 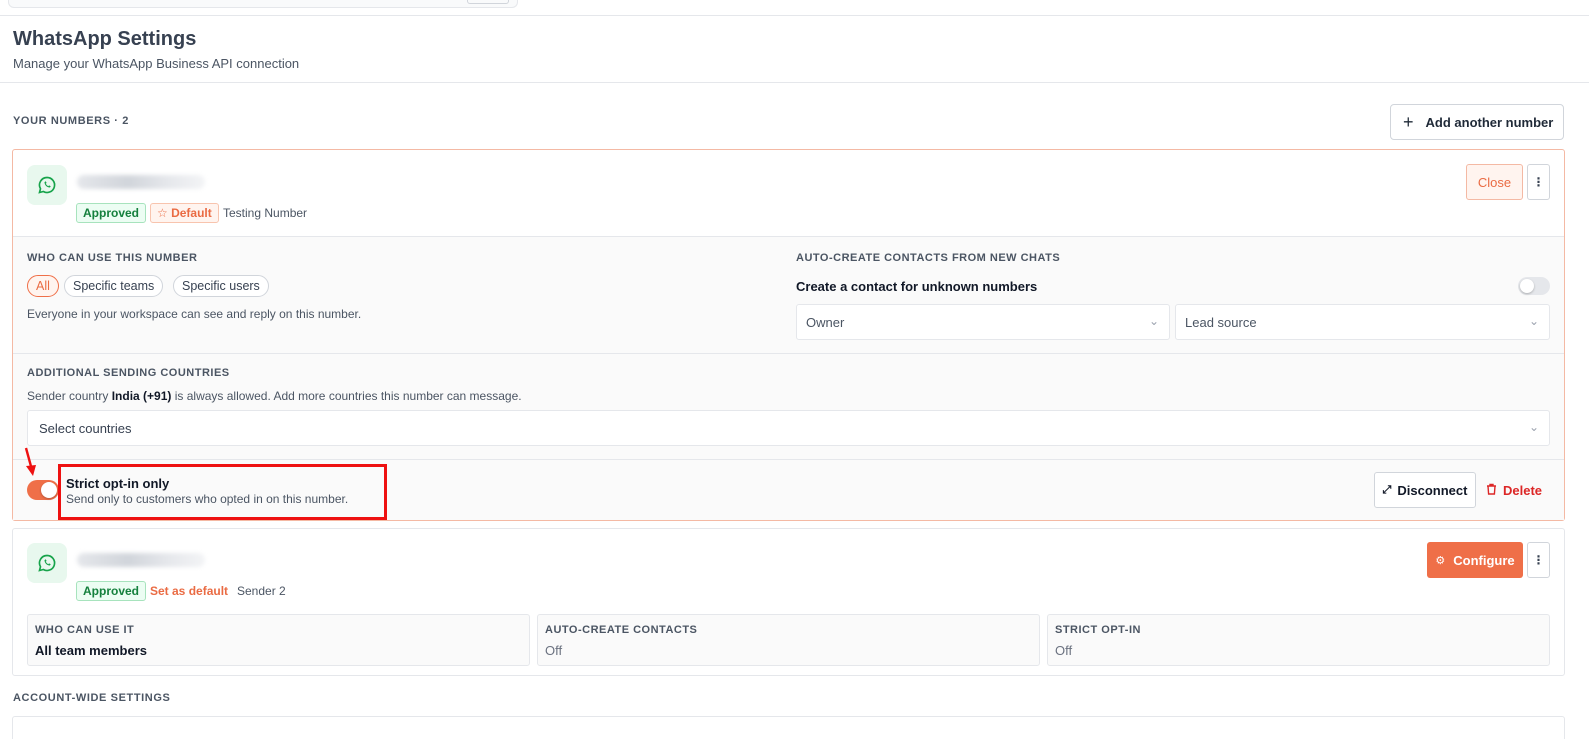 What do you see at coordinates (43, 286) in the screenshot?
I see `access-option-all: All` at bounding box center [43, 286].